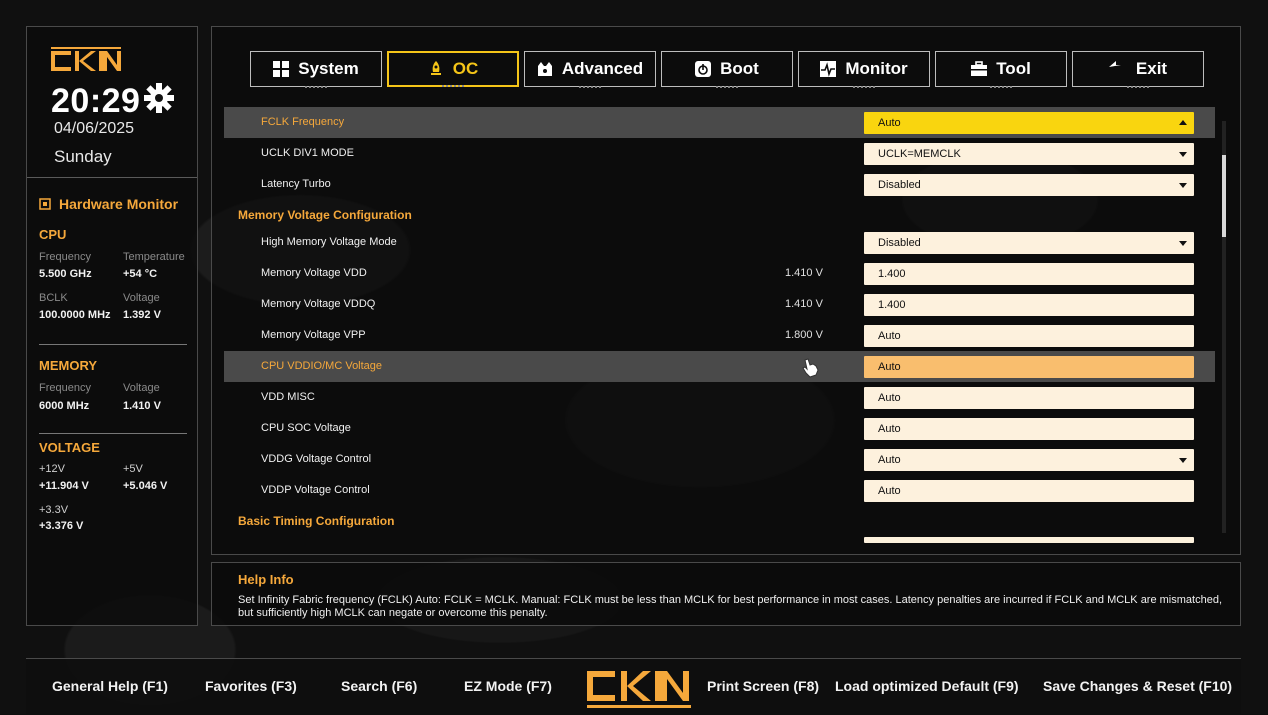 This screenshot has height=715, width=1268. Describe the element at coordinates (810, 368) in the screenshot. I see `hand-cursor-icon` at that location.